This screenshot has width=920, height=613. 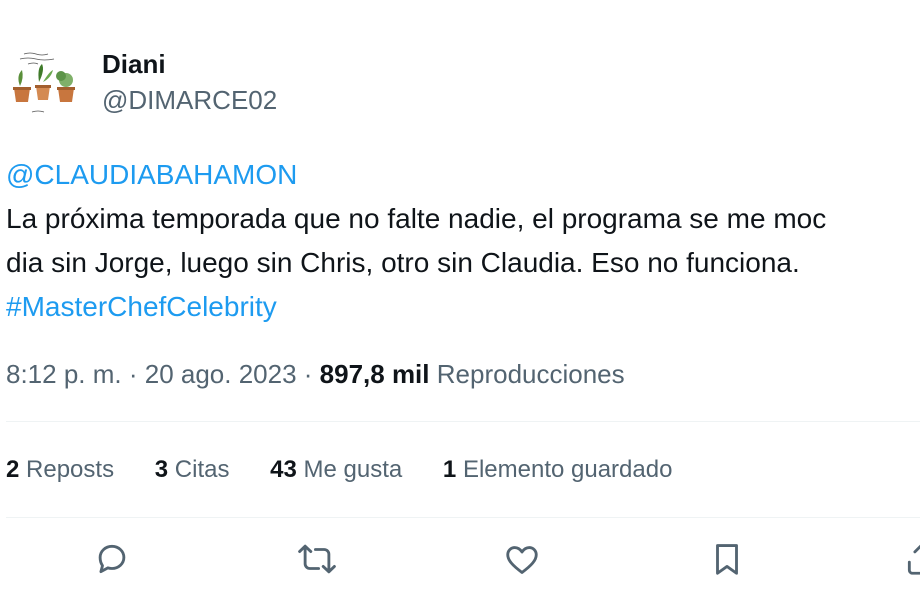 I want to click on like-button, so click(x=522, y=559).